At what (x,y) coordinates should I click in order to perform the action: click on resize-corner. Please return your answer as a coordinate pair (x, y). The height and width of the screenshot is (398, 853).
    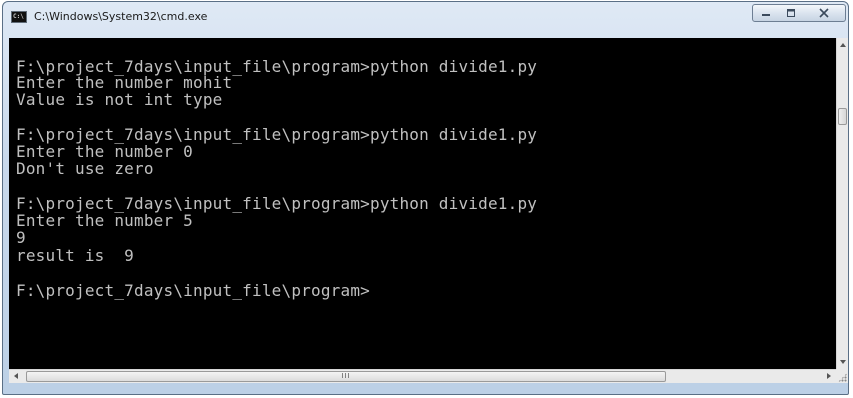
    Looking at the image, I should click on (842, 376).